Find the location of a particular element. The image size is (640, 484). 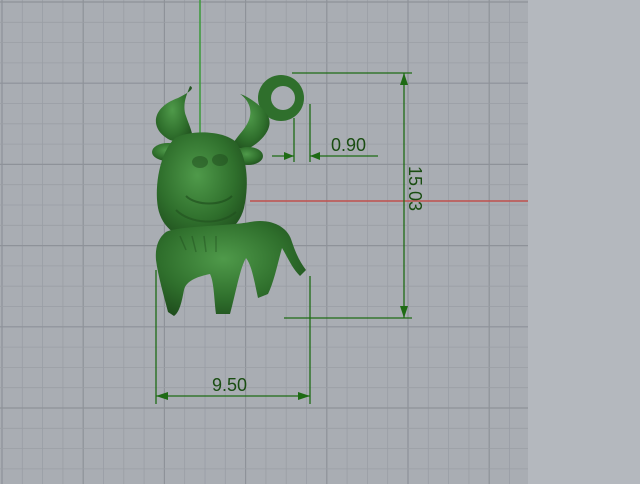

dim-value-ring-thickness: 0.90 is located at coordinates (348, 145).